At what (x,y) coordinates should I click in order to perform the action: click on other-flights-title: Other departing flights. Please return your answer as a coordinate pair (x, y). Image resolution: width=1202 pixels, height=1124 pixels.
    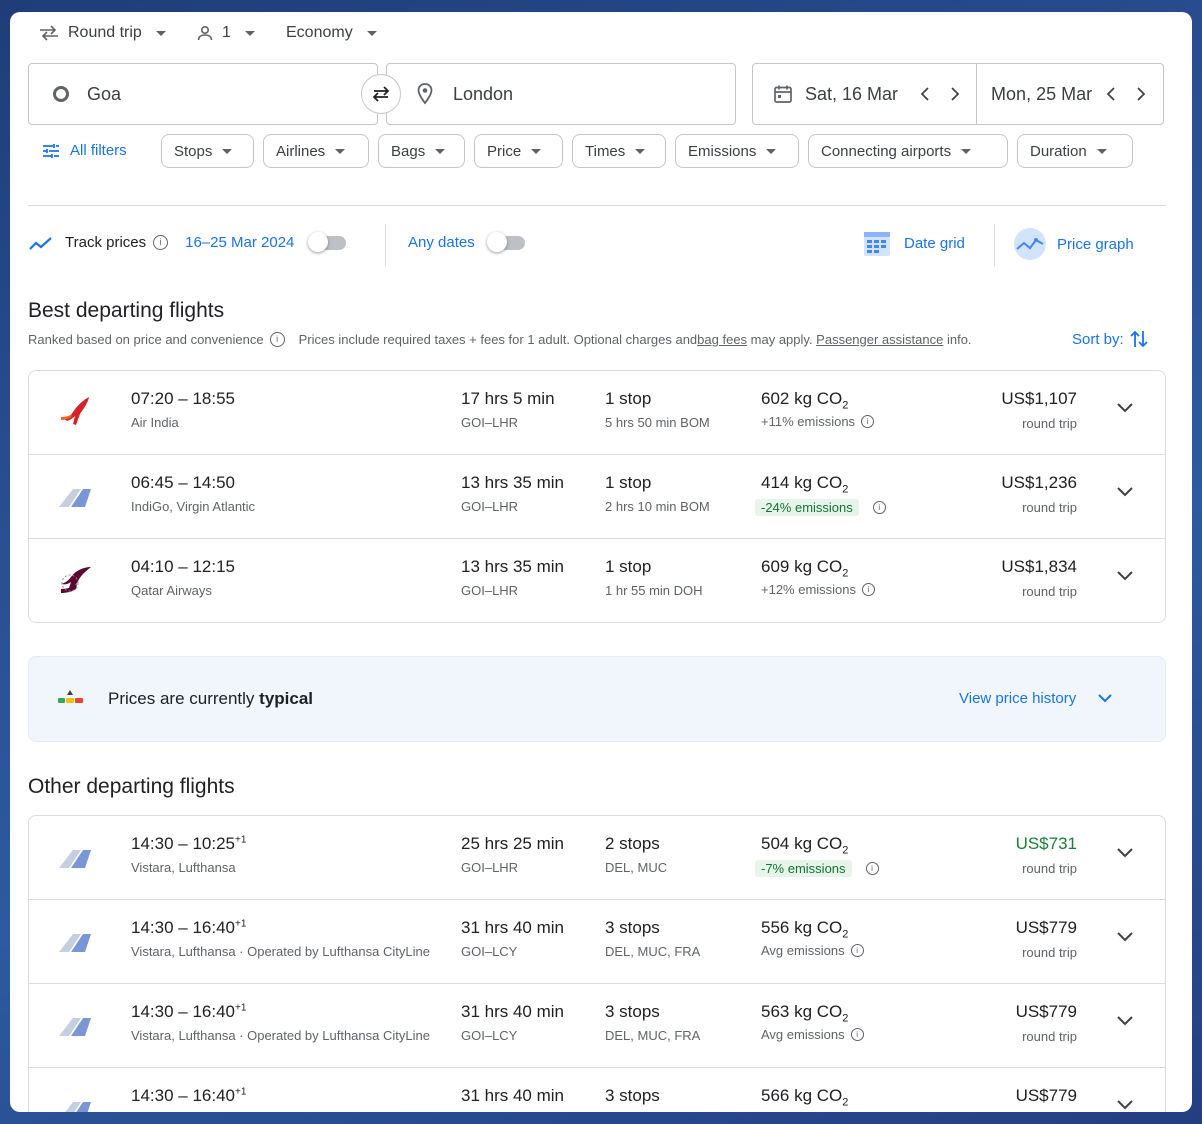
    Looking at the image, I should click on (131, 786).